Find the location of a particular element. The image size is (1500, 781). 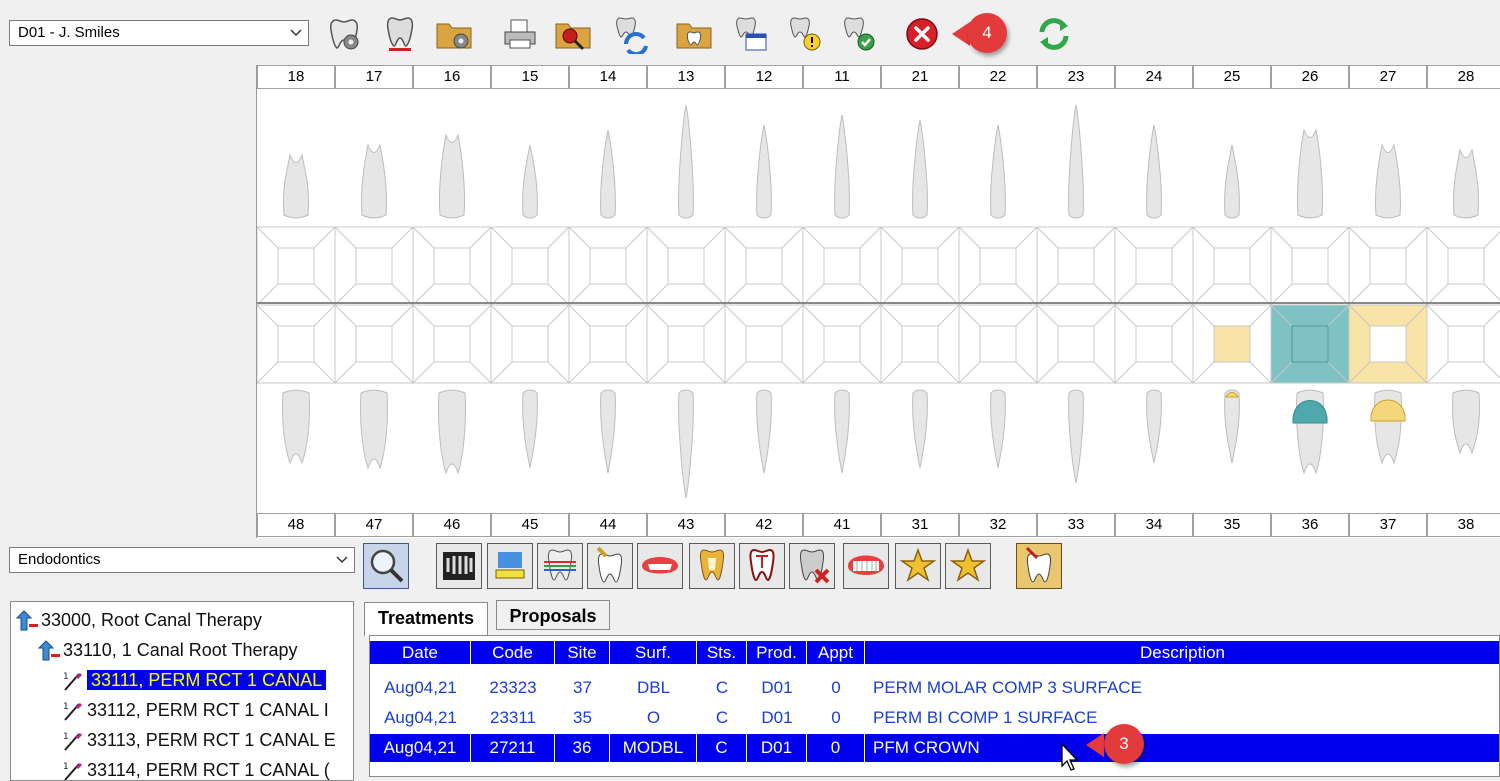

tree-group: 33000, Root Canal Therapy is located at coordinates (138, 620).